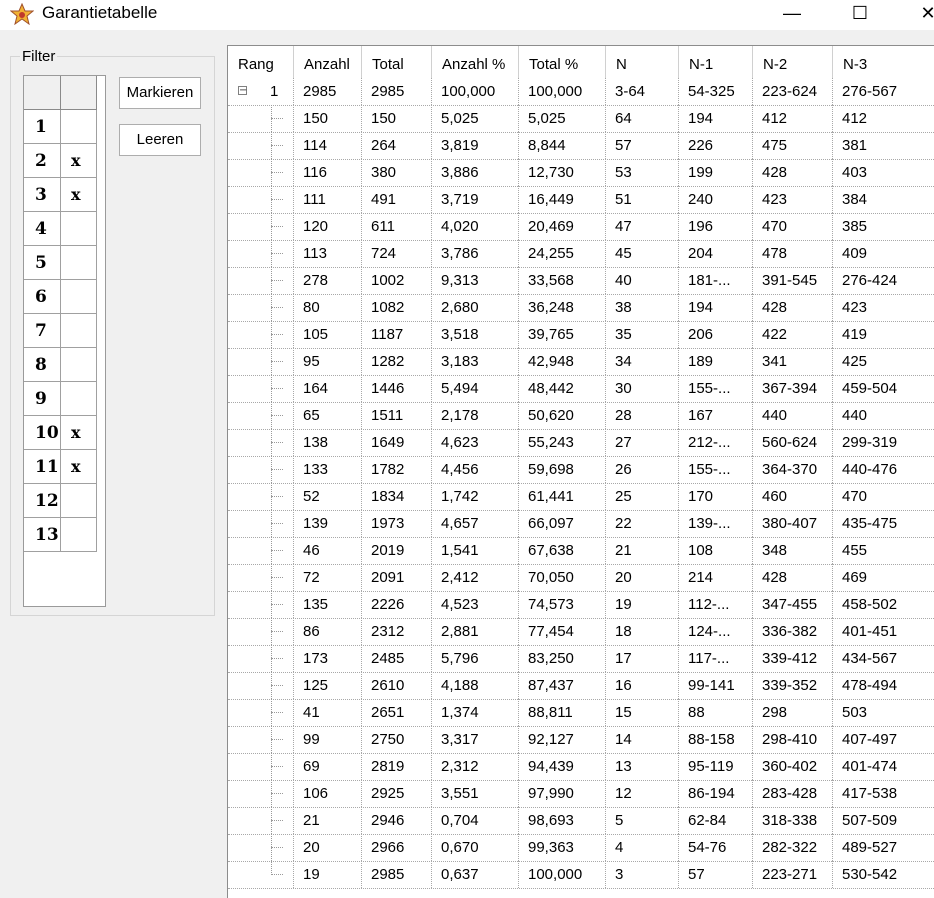 This screenshot has width=934, height=898. What do you see at coordinates (716, 226) in the screenshot?
I see `table-cell: 196` at bounding box center [716, 226].